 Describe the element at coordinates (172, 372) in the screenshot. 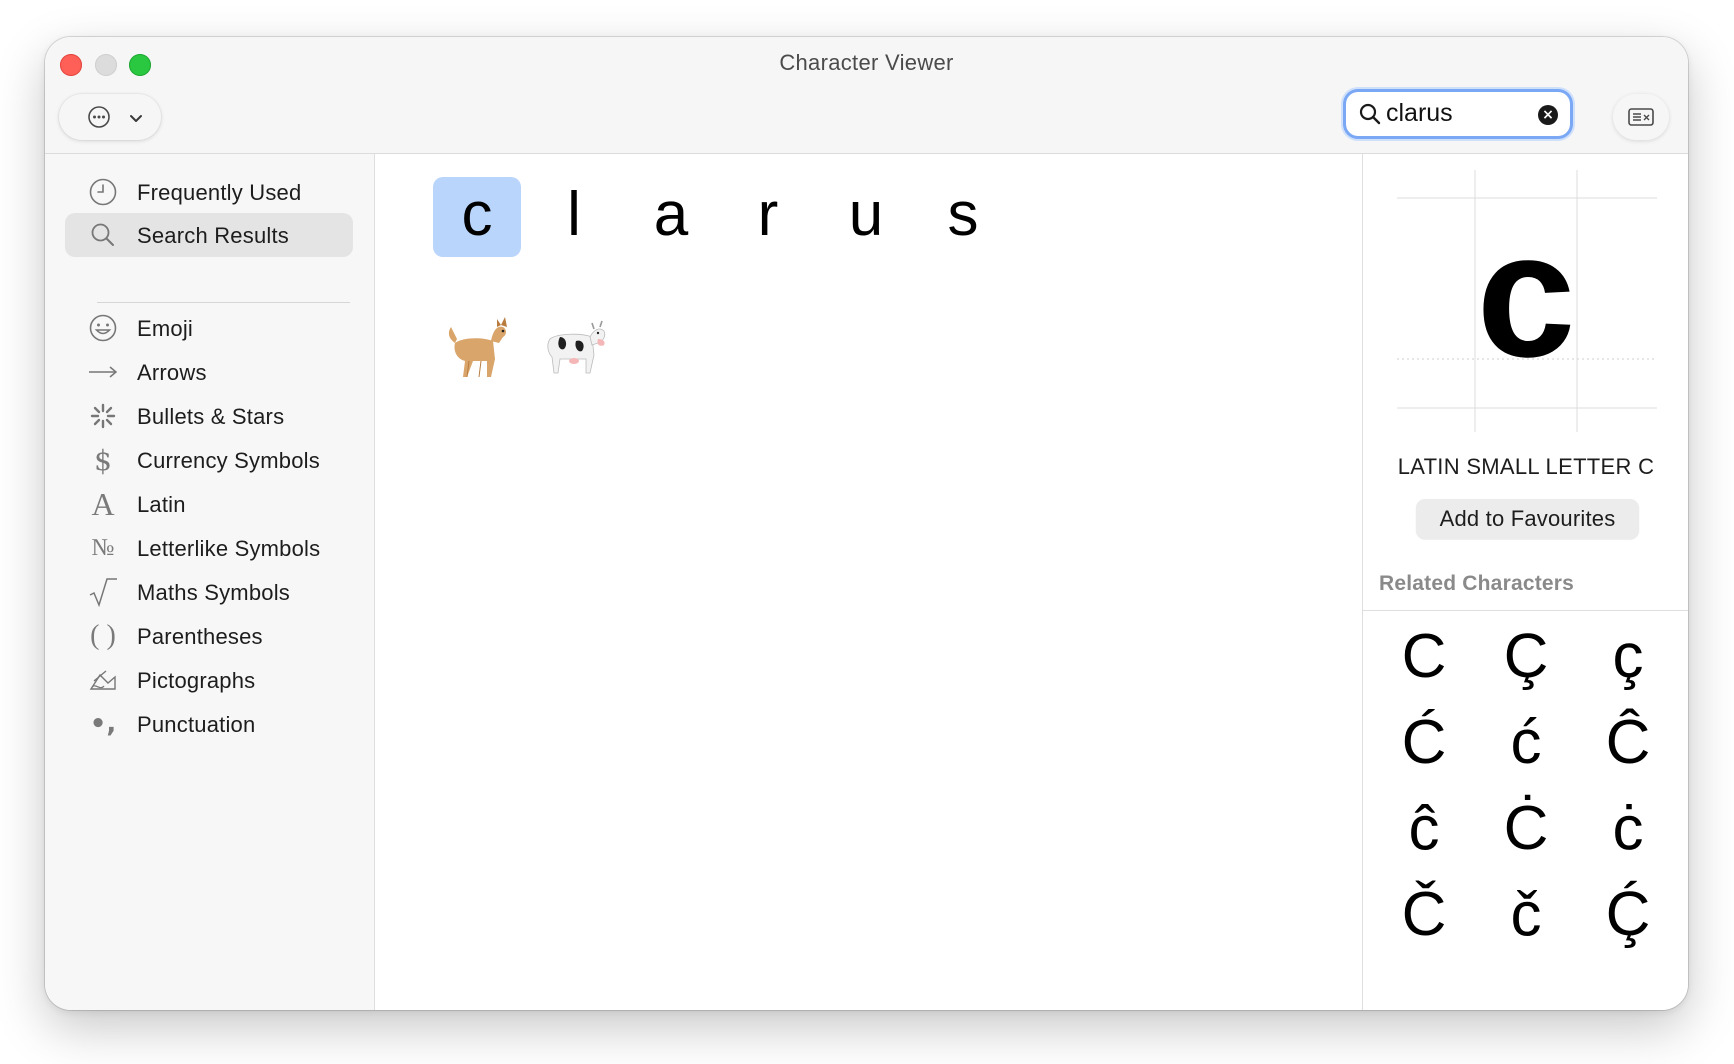

I see `sidebar-item-label: Arrows` at that location.